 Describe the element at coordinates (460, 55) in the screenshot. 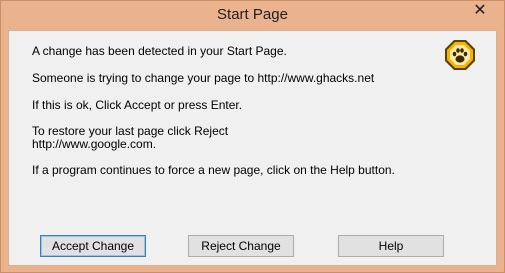

I see `paw-print-octagon-icon` at that location.